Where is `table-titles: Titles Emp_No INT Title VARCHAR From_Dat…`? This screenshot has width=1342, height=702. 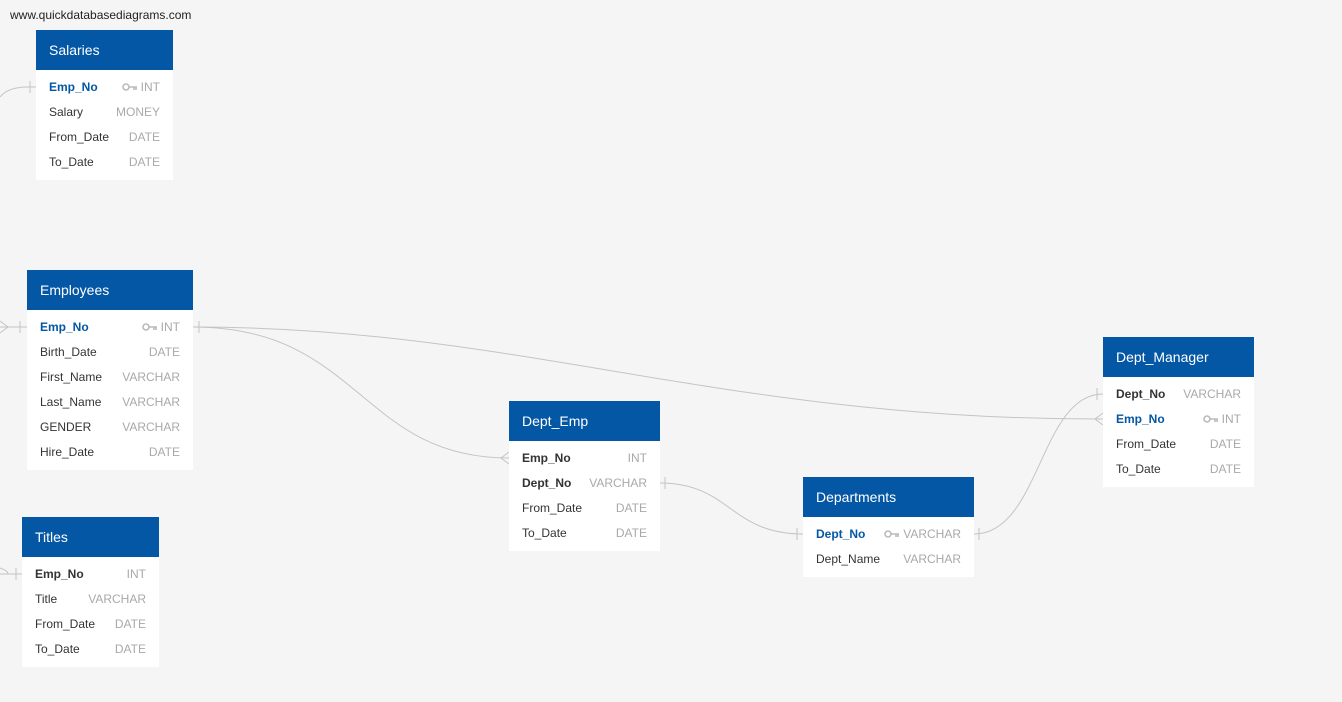 table-titles: Titles Emp_No INT Title VARCHAR From_Dat… is located at coordinates (90, 592).